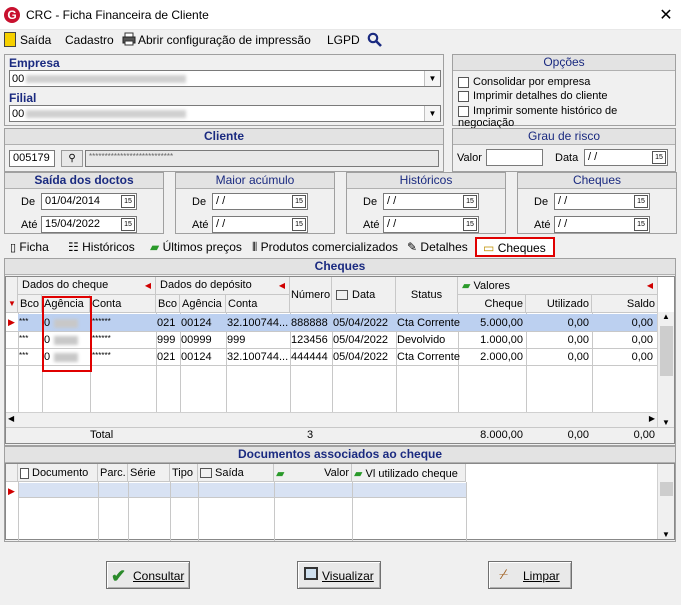 This screenshot has width=681, height=605. What do you see at coordinates (370, 202) in the screenshot?
I see `de-label: De` at bounding box center [370, 202].